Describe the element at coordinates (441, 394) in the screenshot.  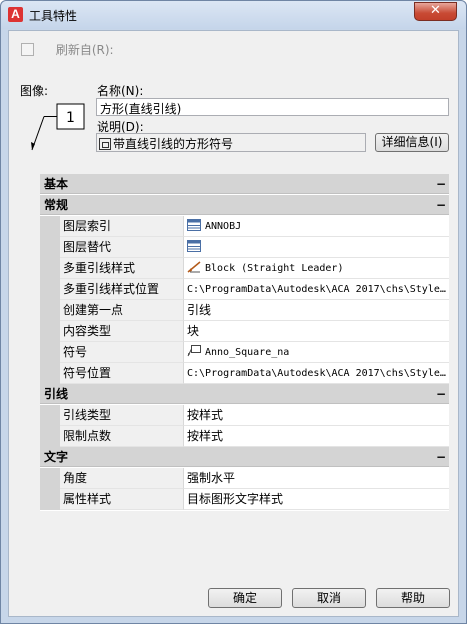
I see `collapse-leader-button: −` at that location.